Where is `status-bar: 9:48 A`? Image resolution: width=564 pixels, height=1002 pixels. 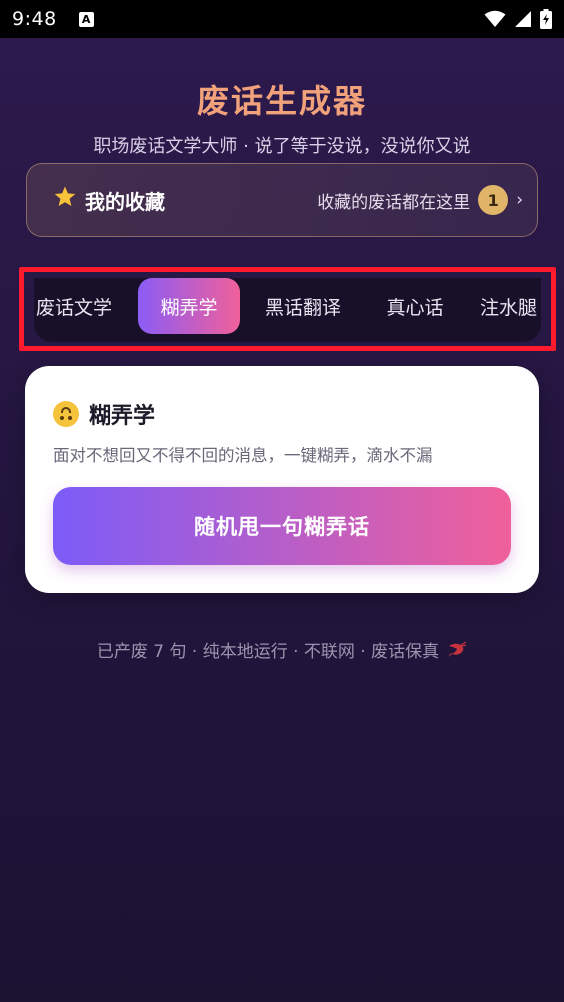 status-bar: 9:48 A is located at coordinates (282, 19).